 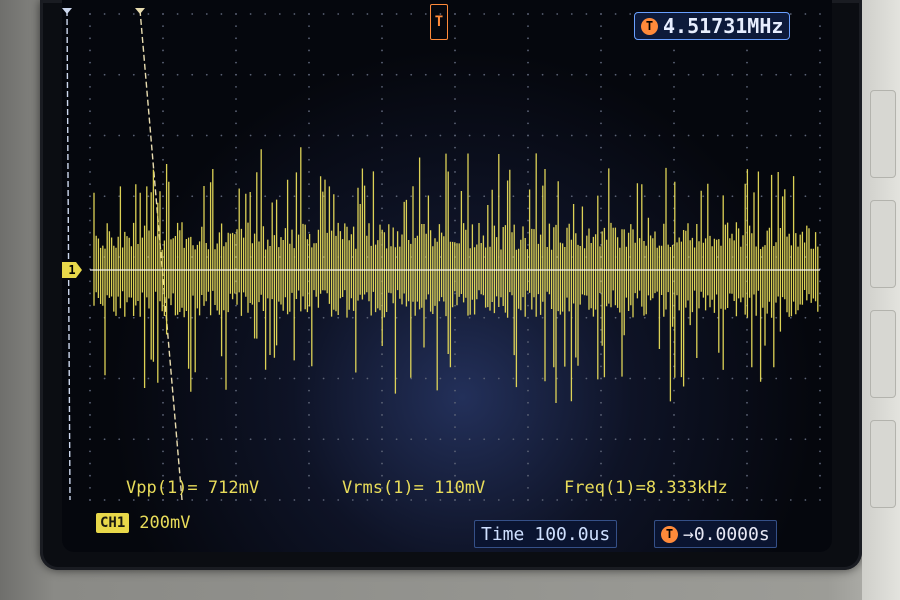 I want to click on volts-per-div: 200mV, so click(x=165, y=523).